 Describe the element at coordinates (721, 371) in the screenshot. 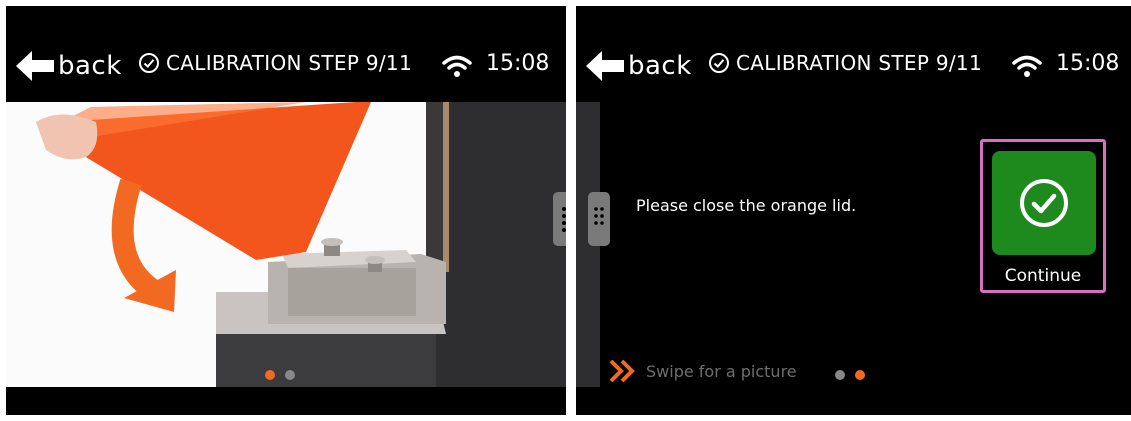

I see `swipe-hint-label: Swipe for a picture` at that location.